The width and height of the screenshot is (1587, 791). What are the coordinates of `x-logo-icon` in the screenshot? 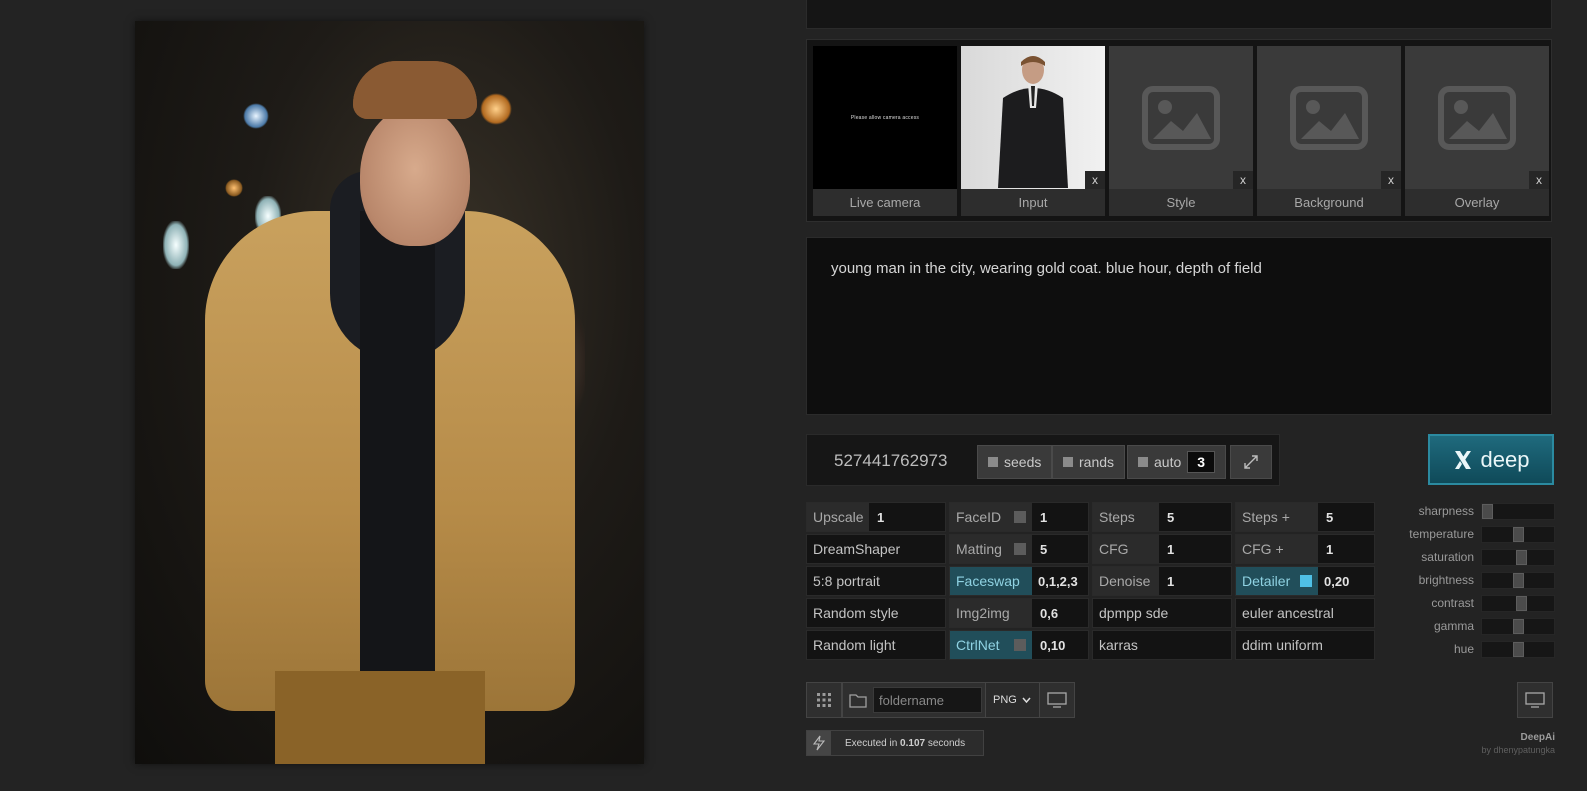 It's located at (1462, 459).